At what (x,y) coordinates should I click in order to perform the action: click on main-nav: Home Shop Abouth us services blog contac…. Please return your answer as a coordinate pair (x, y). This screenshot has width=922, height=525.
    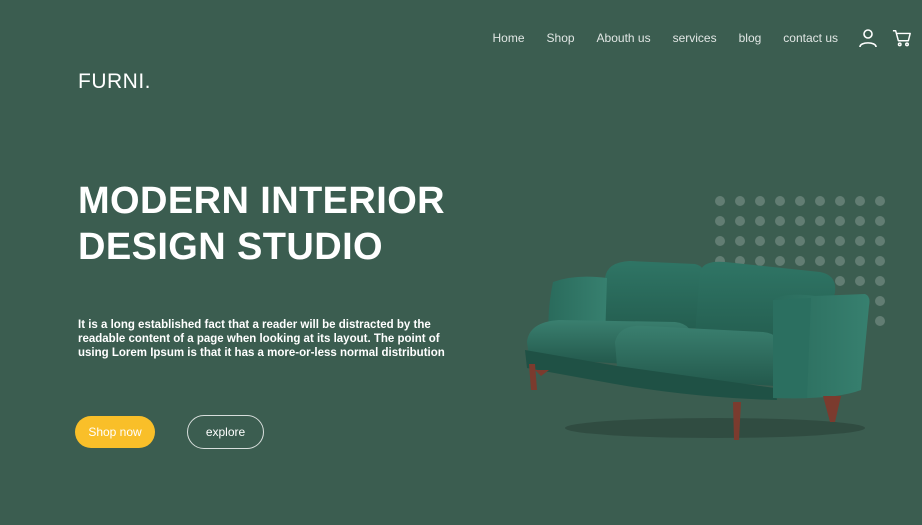
    Looking at the image, I should click on (692, 38).